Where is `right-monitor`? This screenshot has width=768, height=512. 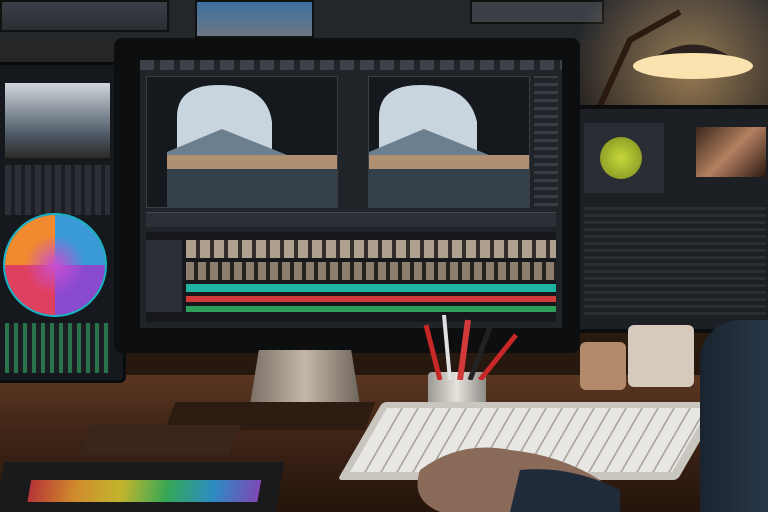
right-monitor is located at coordinates (668, 219).